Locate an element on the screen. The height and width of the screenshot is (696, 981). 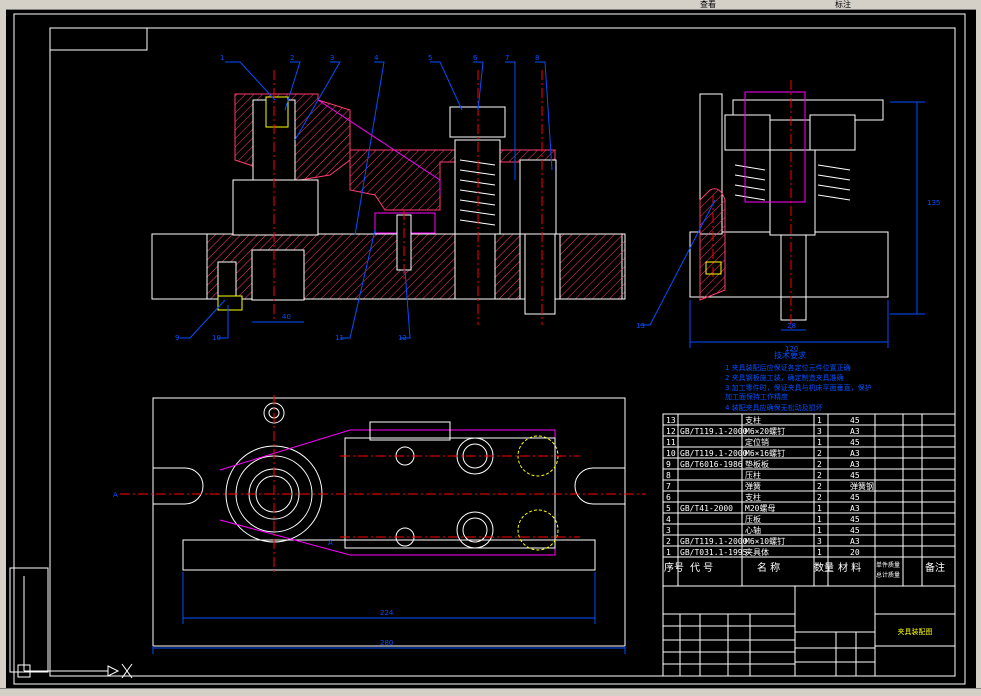
bom-cell: 夹具体 is located at coordinates (757, 552).